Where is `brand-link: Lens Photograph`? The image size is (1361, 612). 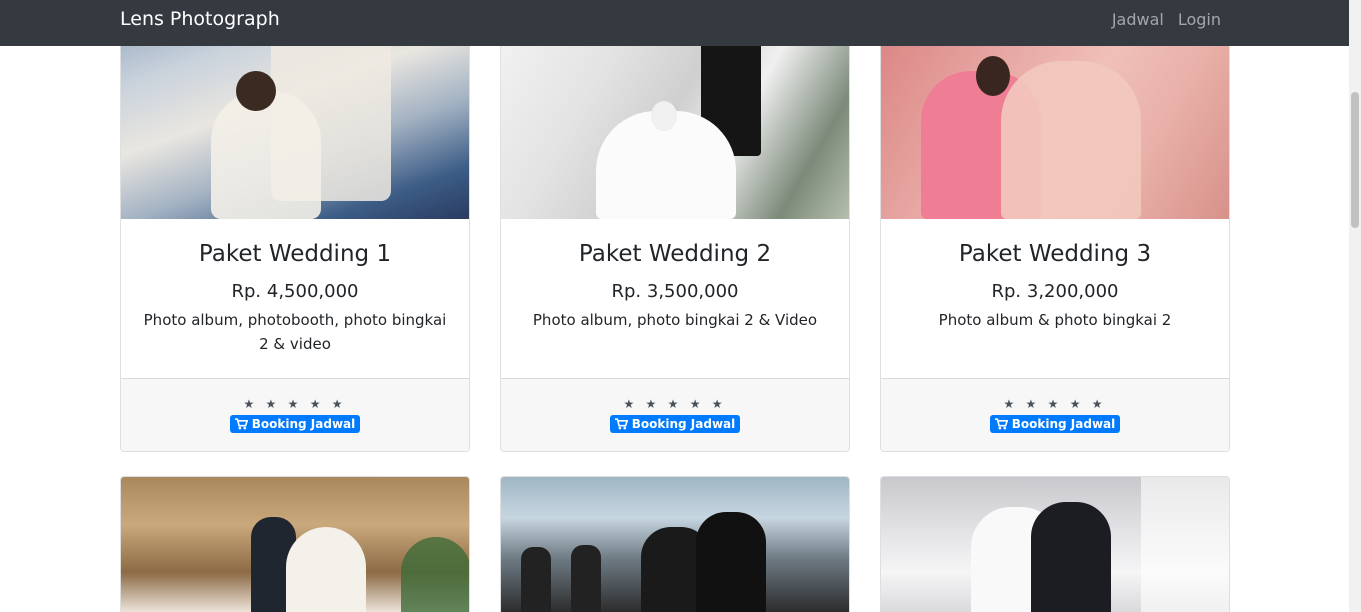
brand-link: Lens Photograph is located at coordinates (200, 19).